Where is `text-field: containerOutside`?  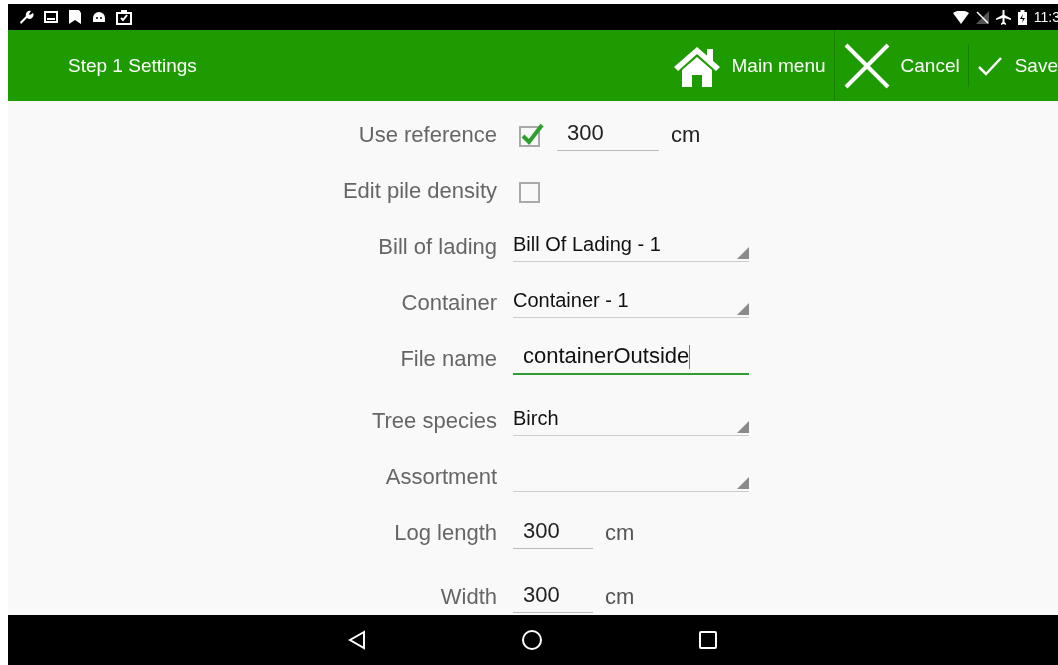 text-field: containerOutside is located at coordinates (631, 359).